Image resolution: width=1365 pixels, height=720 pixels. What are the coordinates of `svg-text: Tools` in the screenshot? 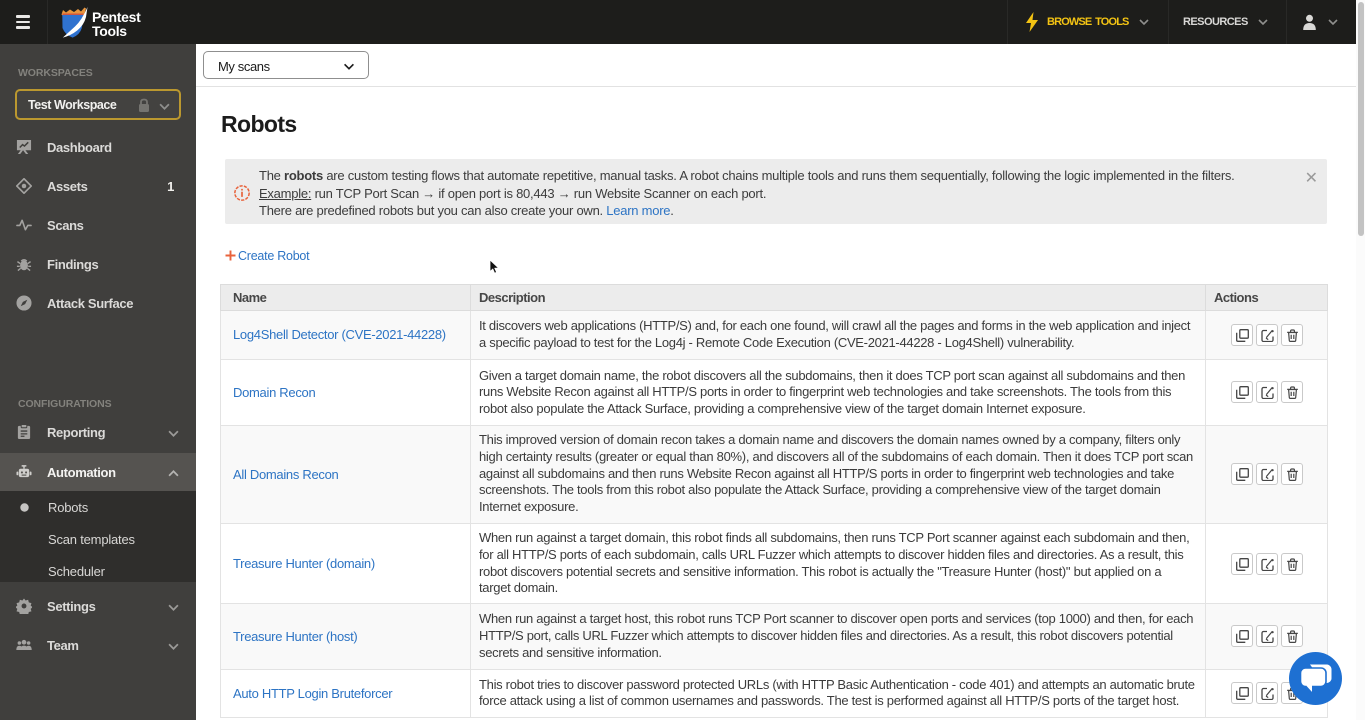 It's located at (109, 31).